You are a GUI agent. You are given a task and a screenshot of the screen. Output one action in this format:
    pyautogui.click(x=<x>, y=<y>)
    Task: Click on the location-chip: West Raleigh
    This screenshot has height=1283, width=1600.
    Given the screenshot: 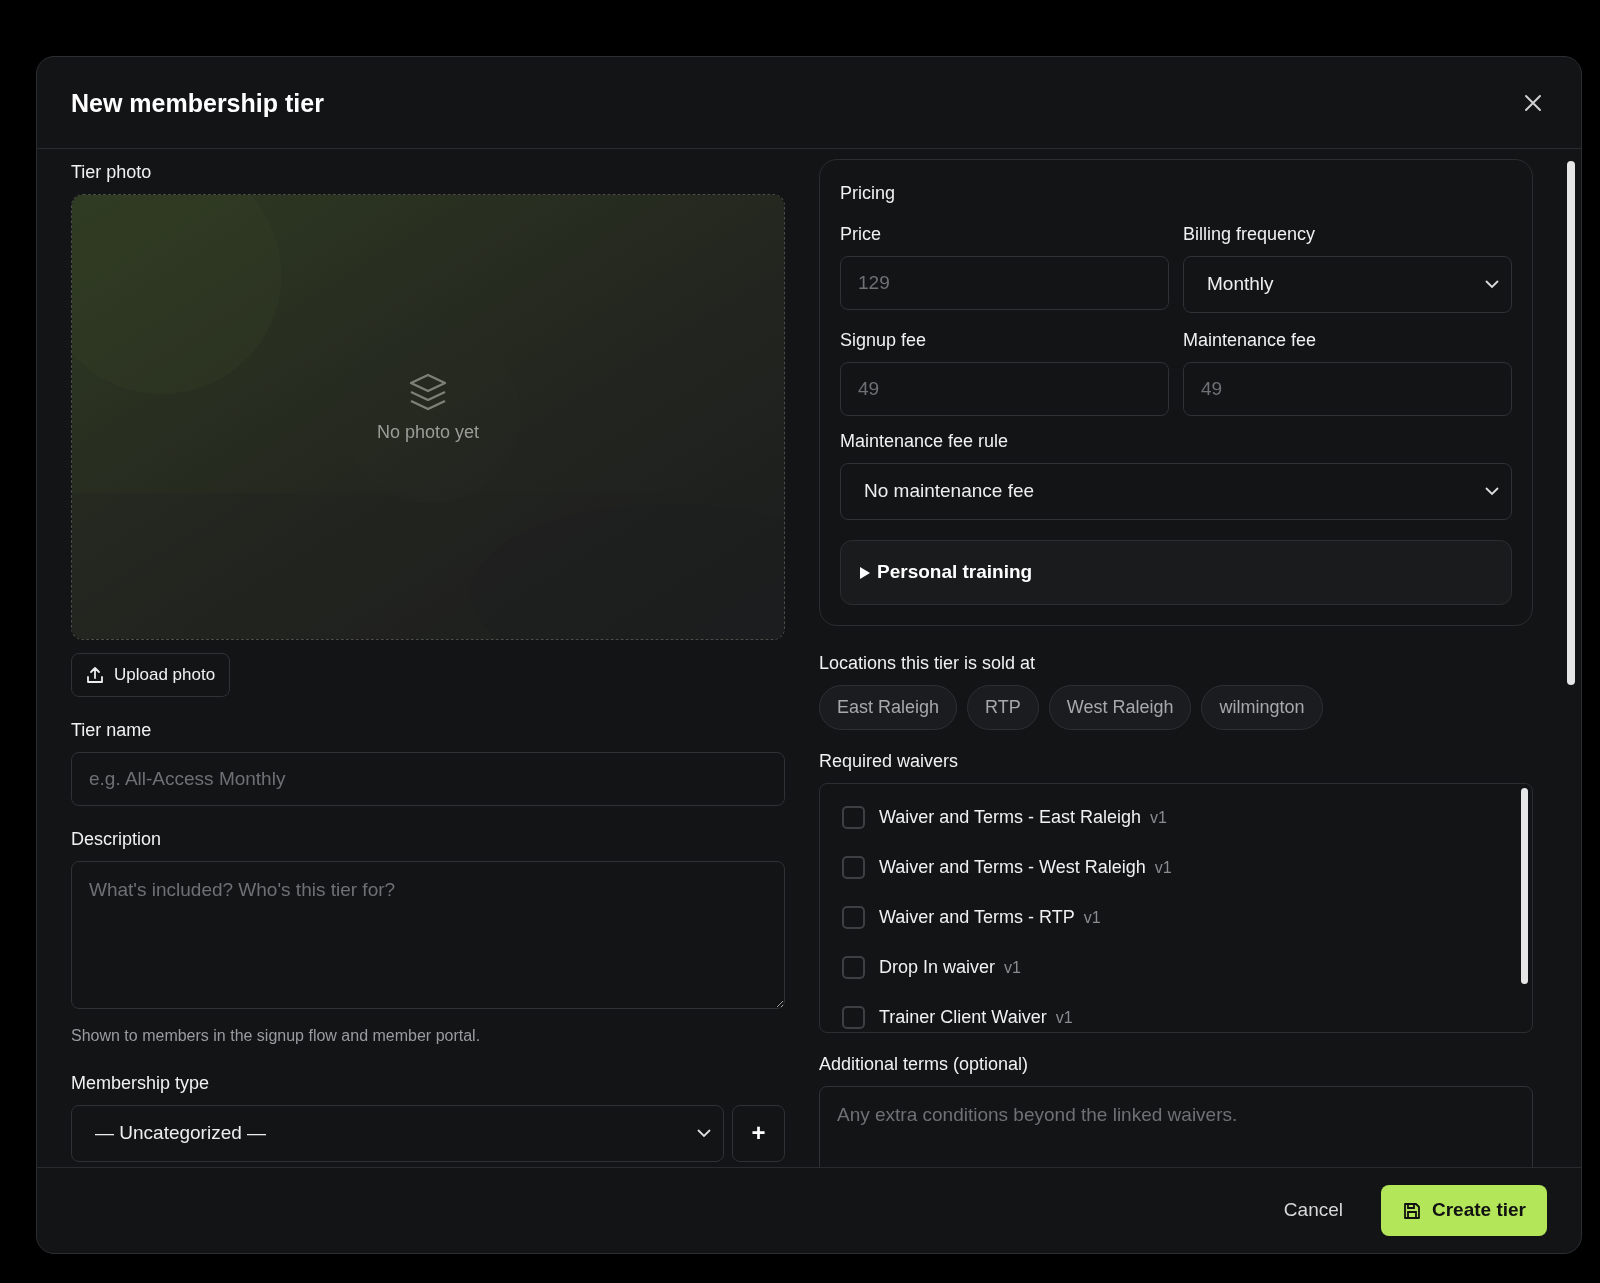 What is the action you would take?
    pyautogui.click(x=1120, y=707)
    